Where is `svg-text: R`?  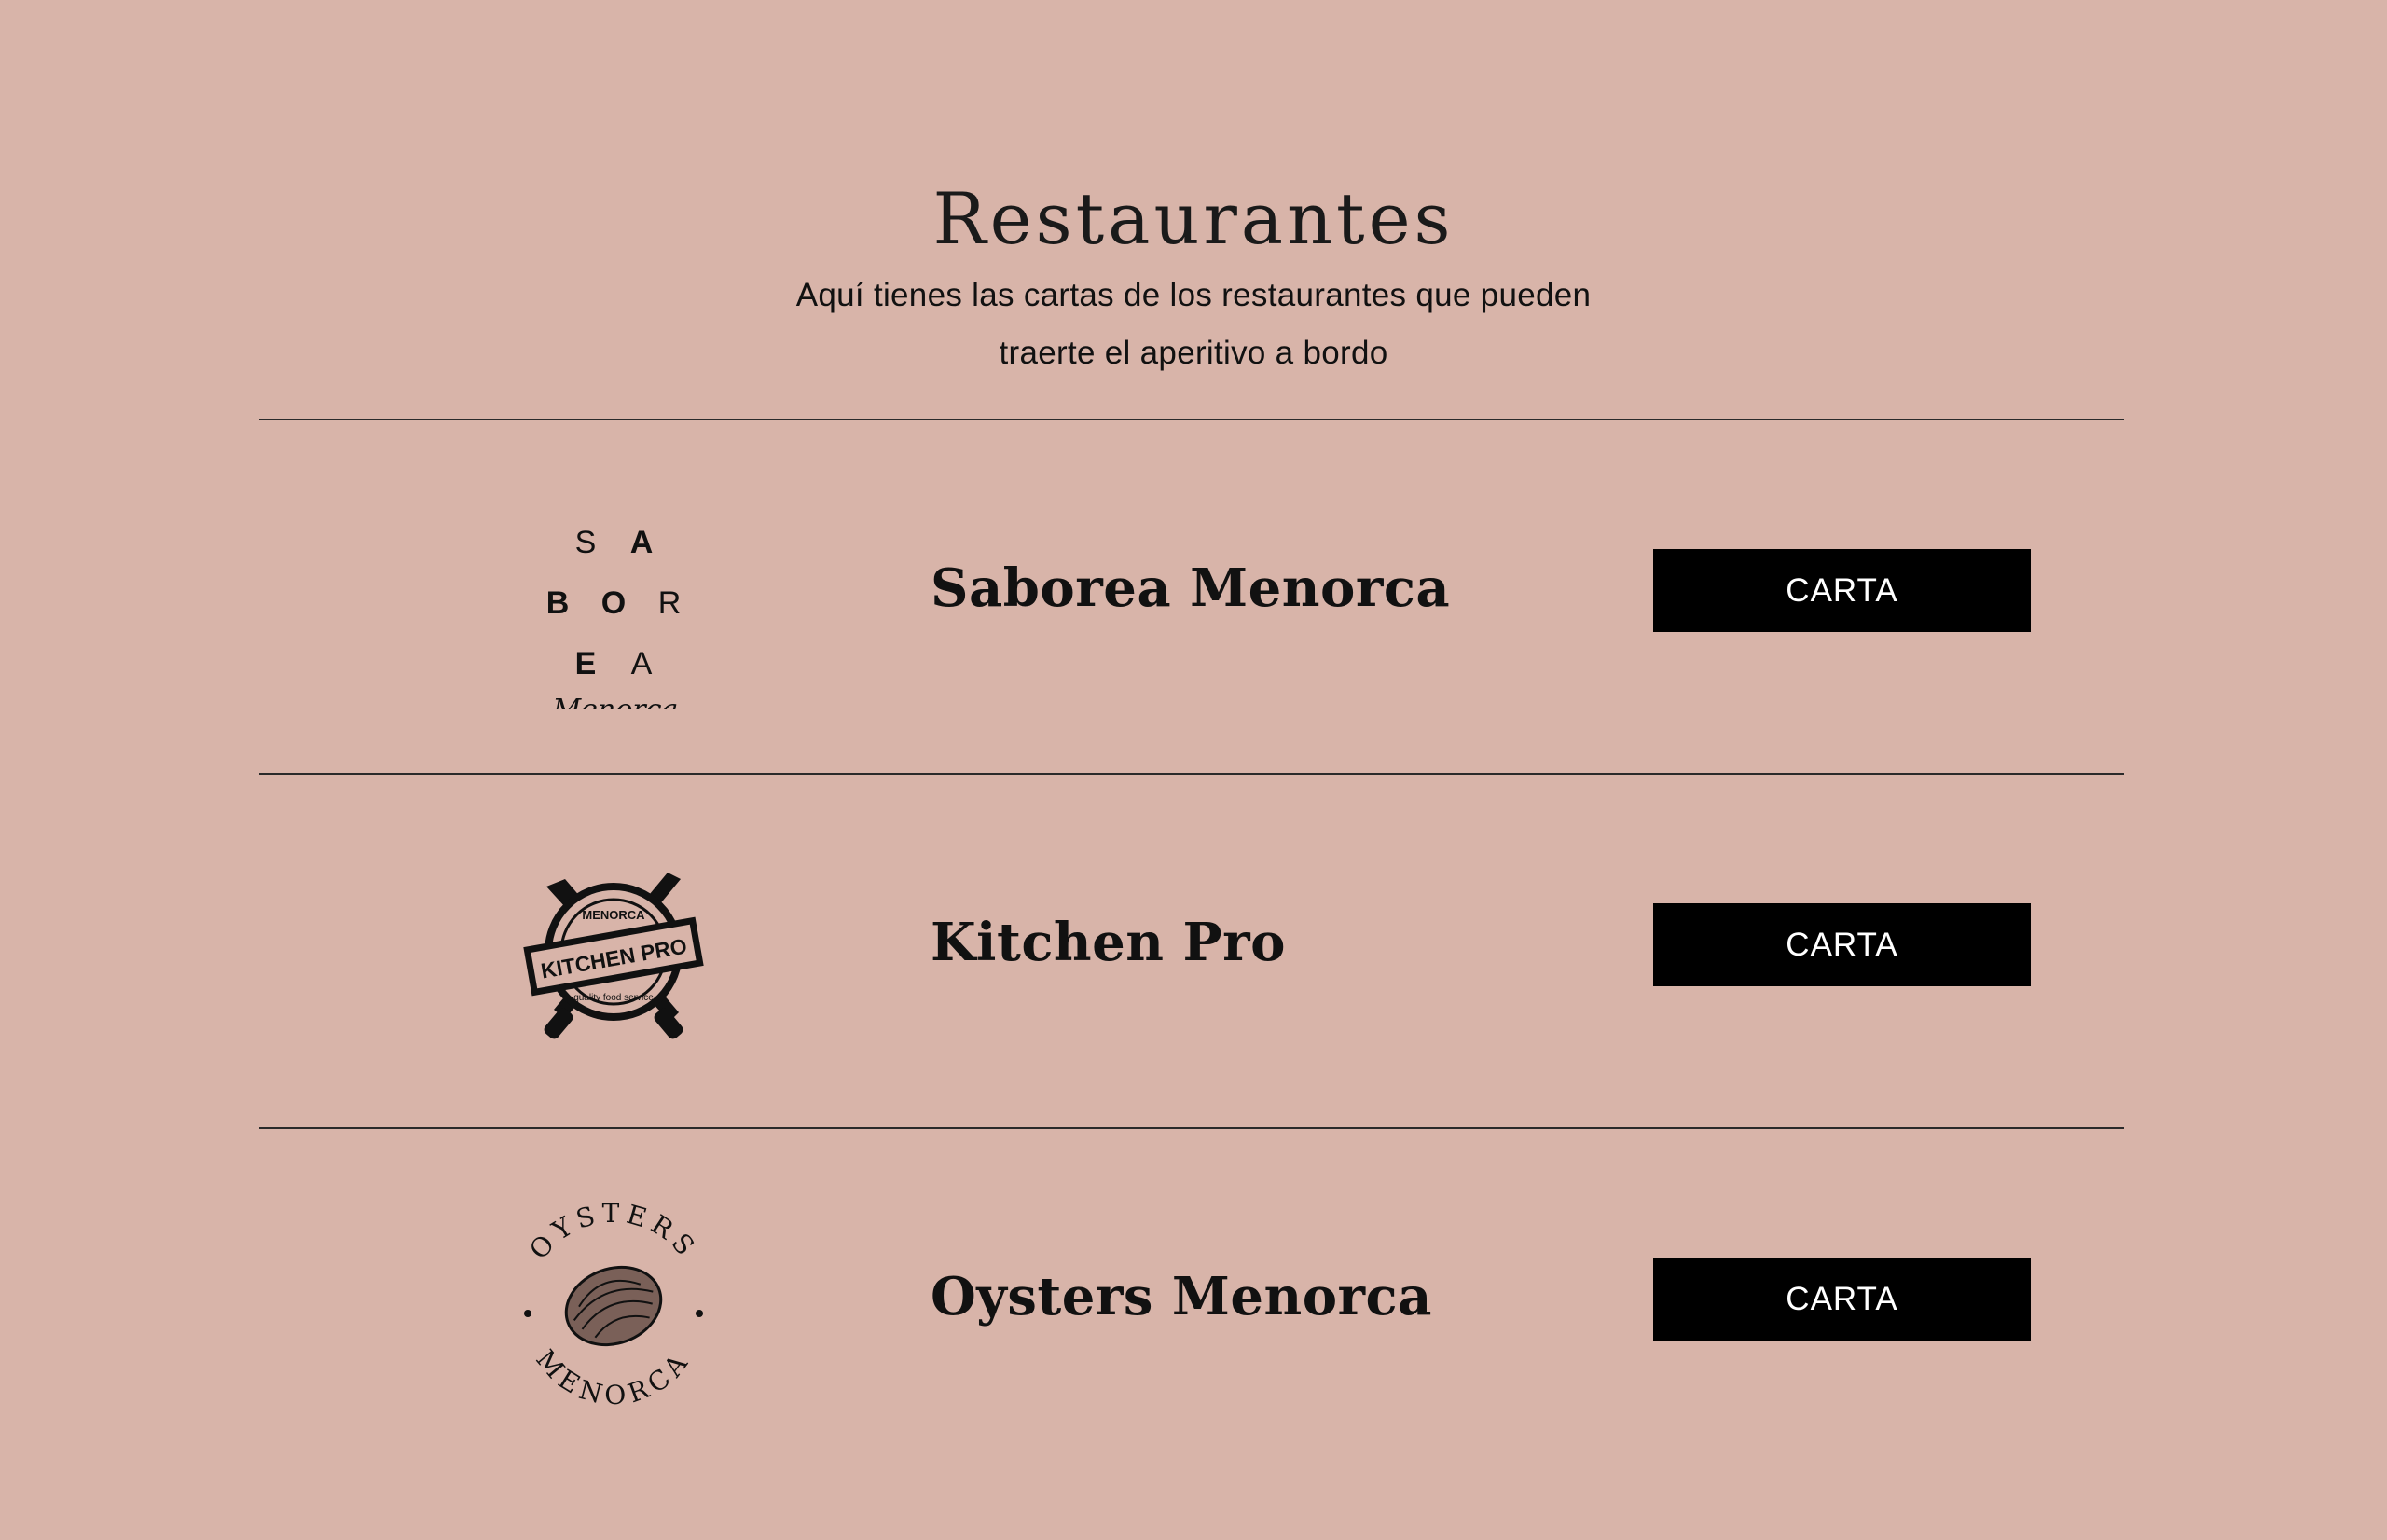 svg-text: R is located at coordinates (670, 603).